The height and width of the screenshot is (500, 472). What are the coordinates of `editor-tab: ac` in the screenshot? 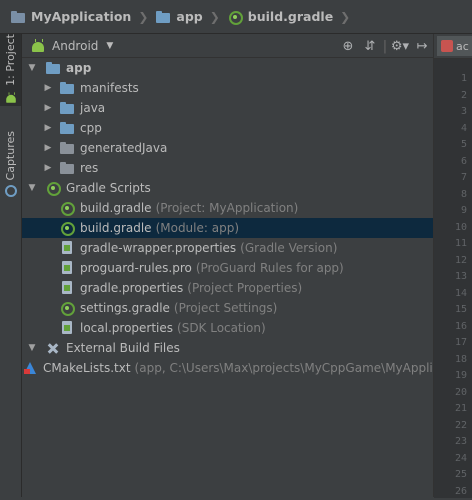 It's located at (454, 46).